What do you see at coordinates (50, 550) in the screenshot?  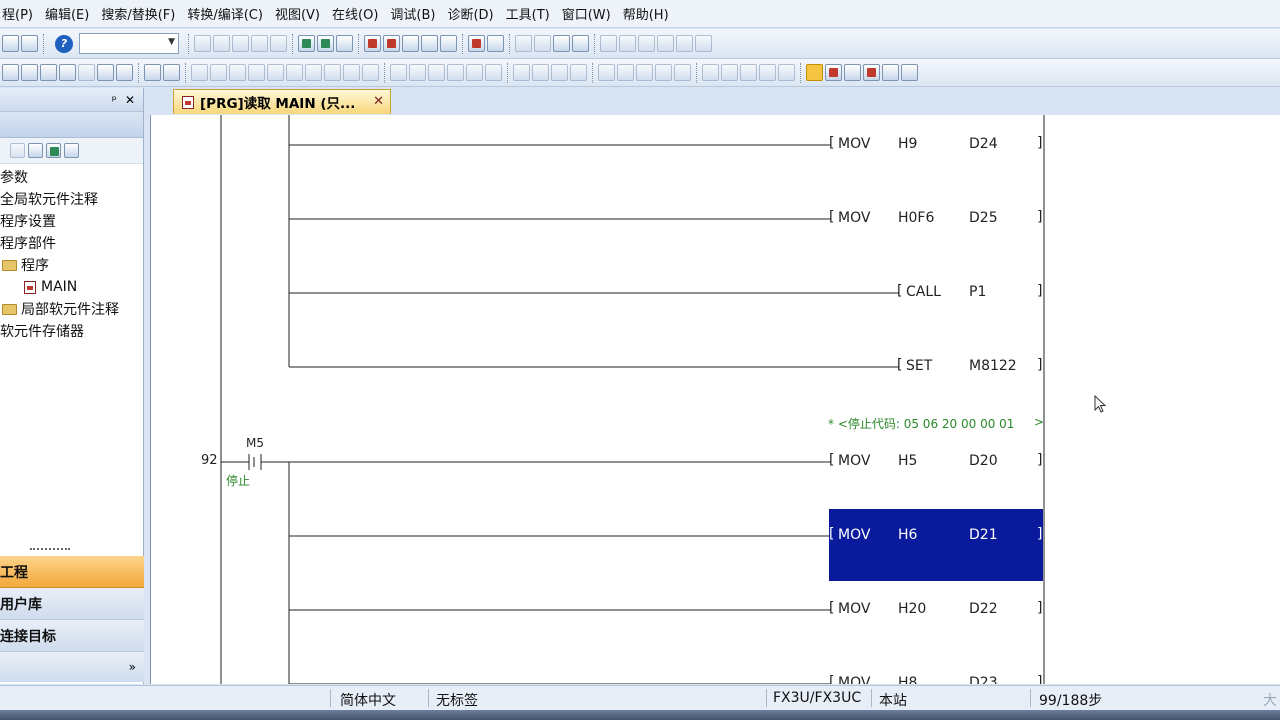 I see `splitter-grip` at bounding box center [50, 550].